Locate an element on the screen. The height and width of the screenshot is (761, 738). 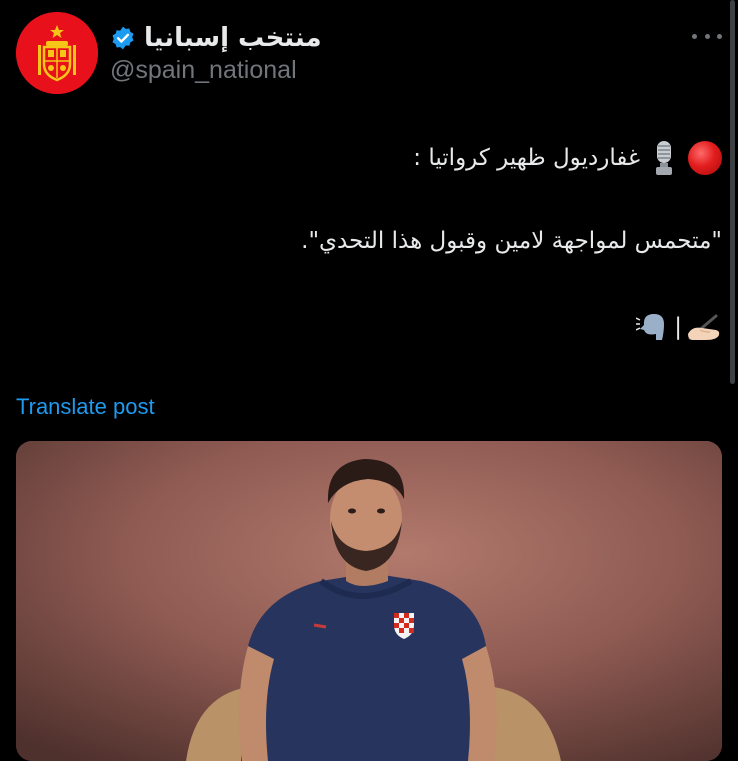
avatar is located at coordinates (57, 53).